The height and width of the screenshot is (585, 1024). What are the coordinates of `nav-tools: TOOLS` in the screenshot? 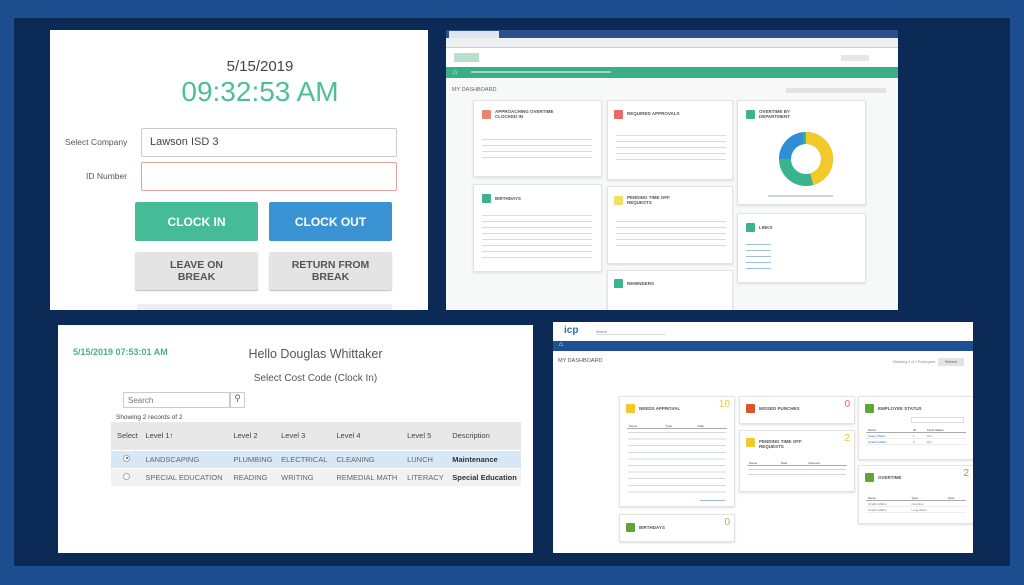 It's located at (692, 356).